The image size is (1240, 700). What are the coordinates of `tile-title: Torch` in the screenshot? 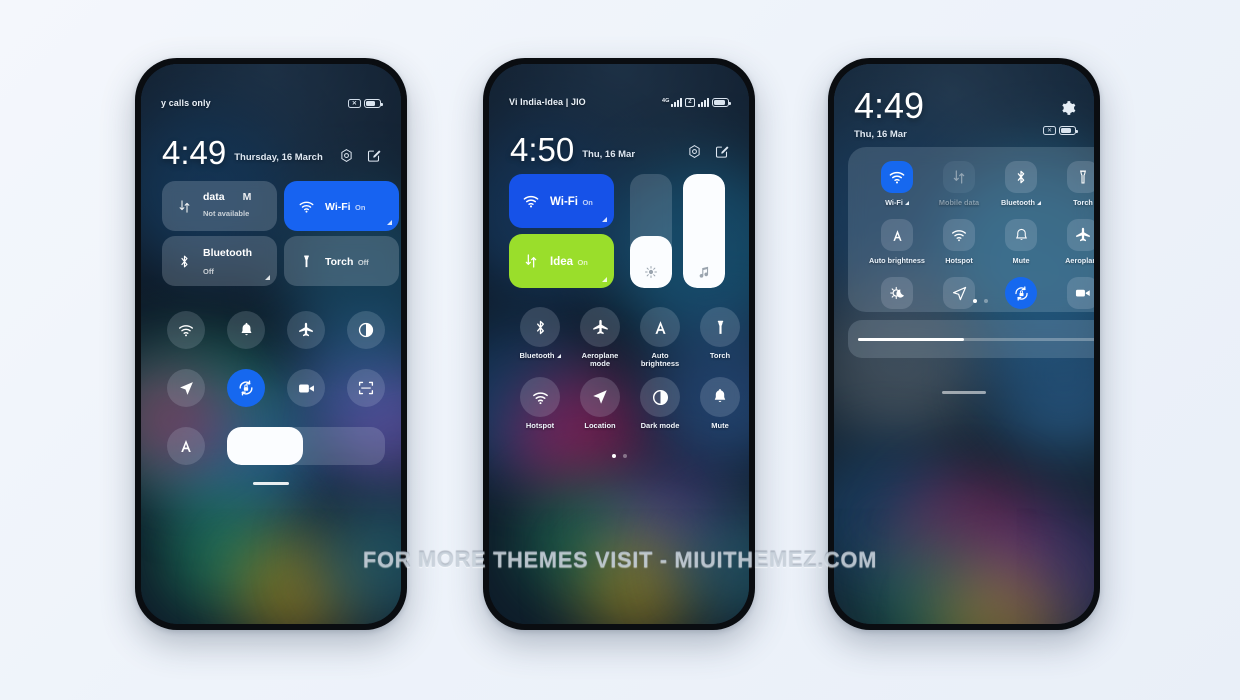 It's located at (339, 262).